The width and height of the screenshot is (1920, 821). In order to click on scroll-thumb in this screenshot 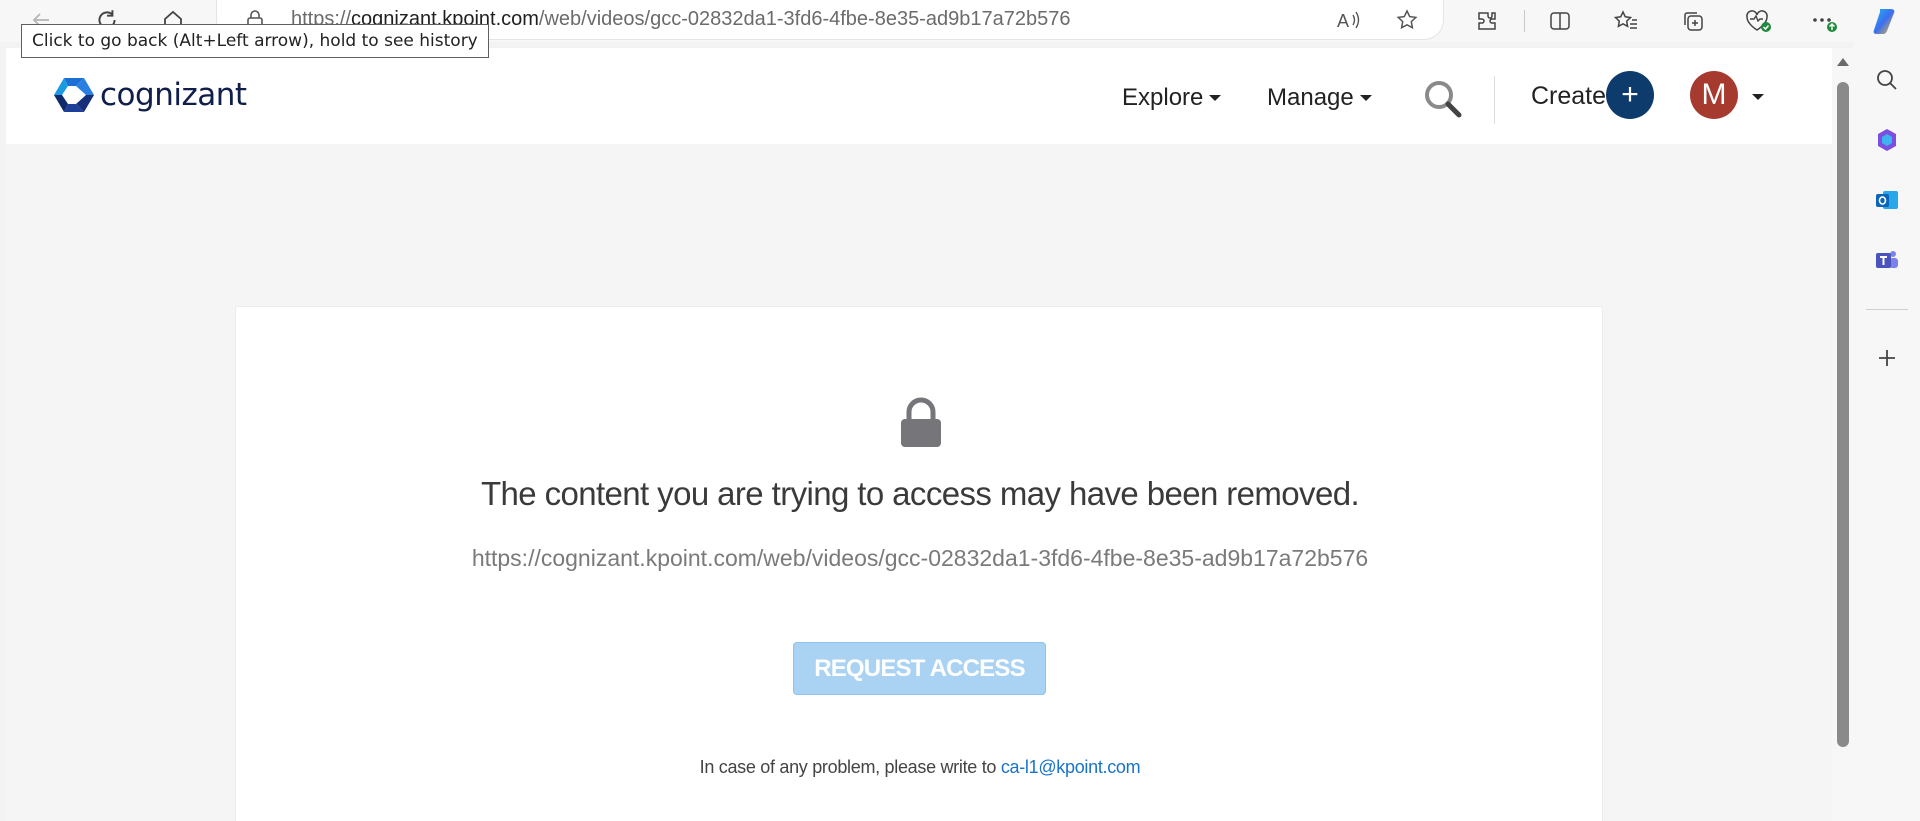, I will do `click(1843, 414)`.